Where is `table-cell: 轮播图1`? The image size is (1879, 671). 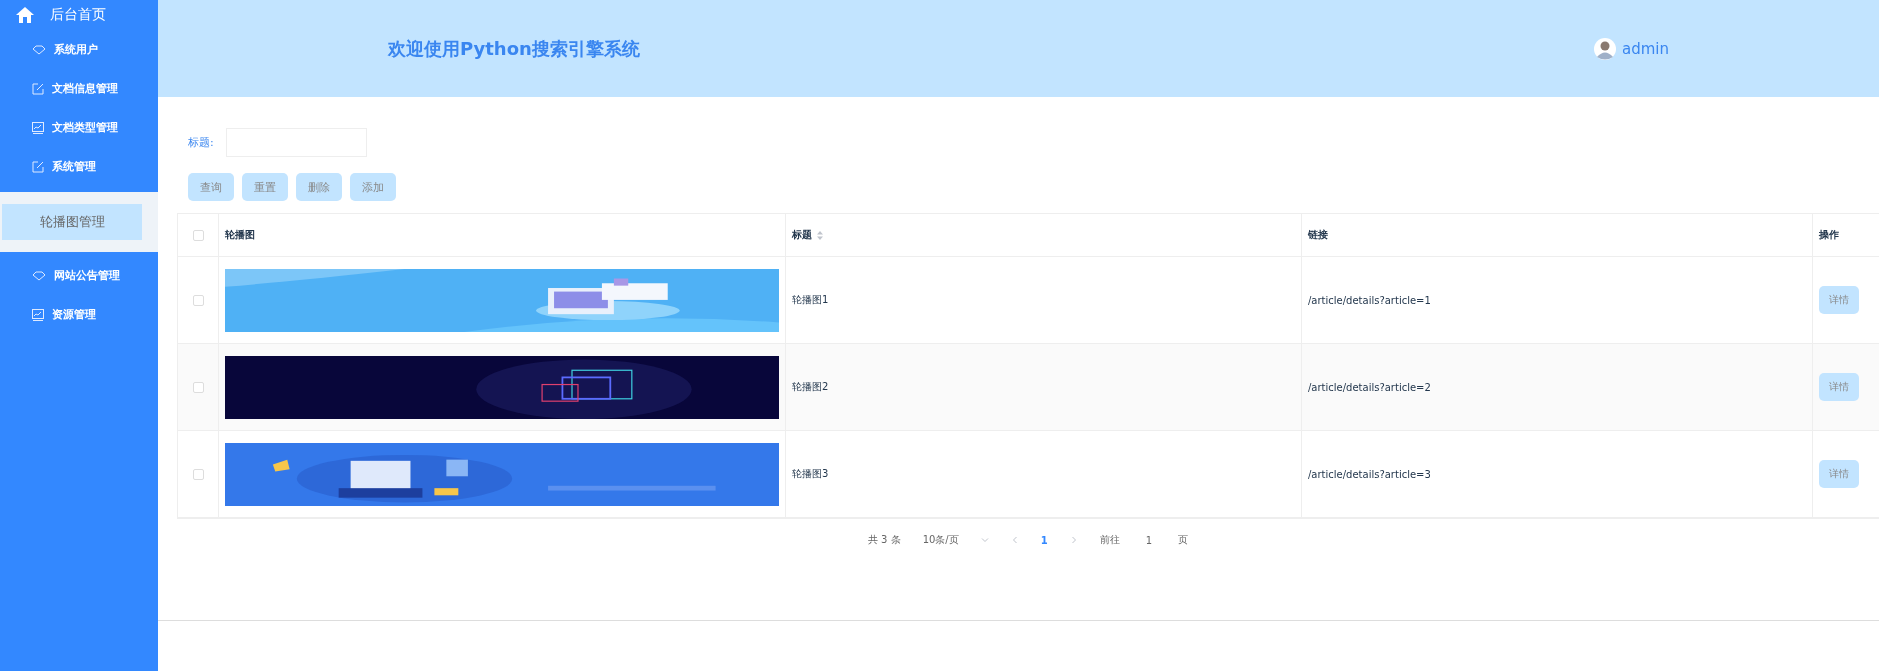 table-cell: 轮播图1 is located at coordinates (810, 300).